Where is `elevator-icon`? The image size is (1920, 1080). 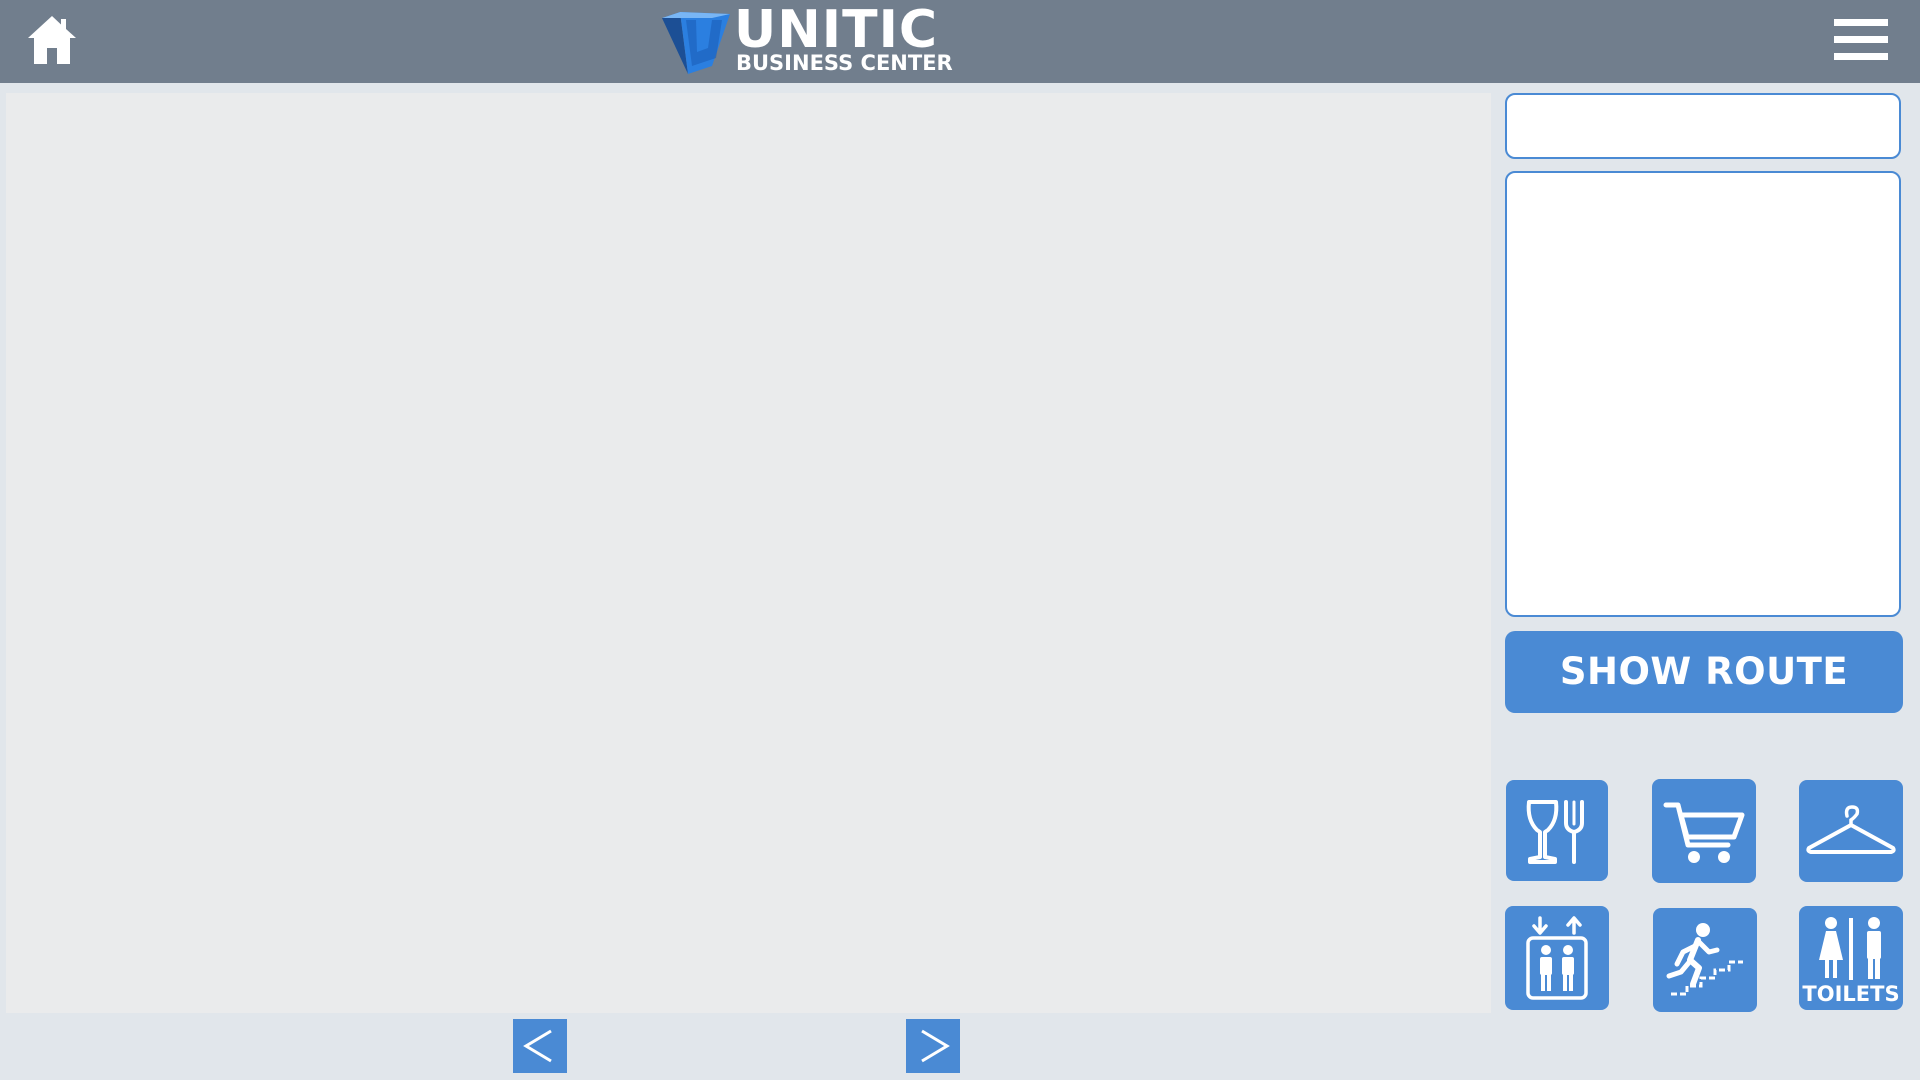 elevator-icon is located at coordinates (1557, 958).